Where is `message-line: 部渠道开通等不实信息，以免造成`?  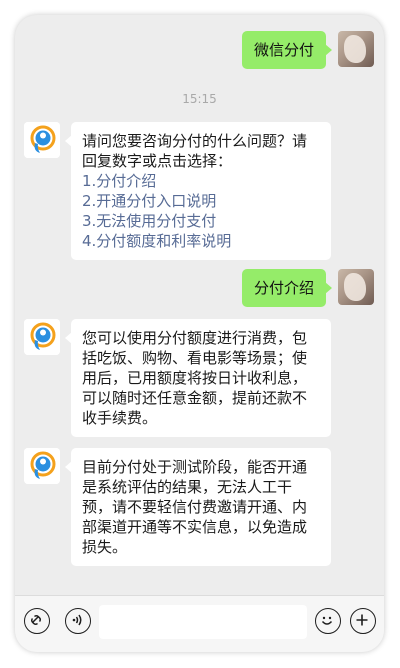
message-line: 部渠道开通等不实信息，以免造成 is located at coordinates (195, 527).